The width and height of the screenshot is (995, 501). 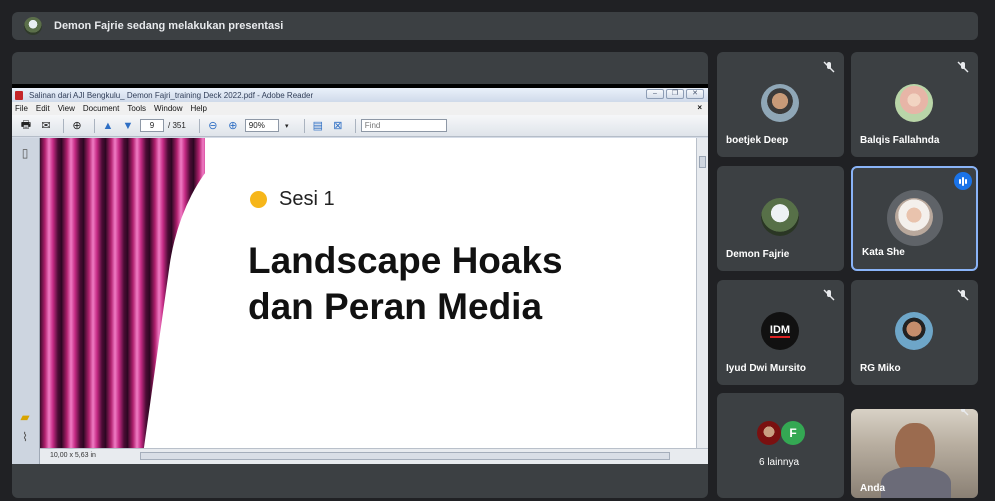 I want to click on fit-page-icon: ▤, so click(x=318, y=126).